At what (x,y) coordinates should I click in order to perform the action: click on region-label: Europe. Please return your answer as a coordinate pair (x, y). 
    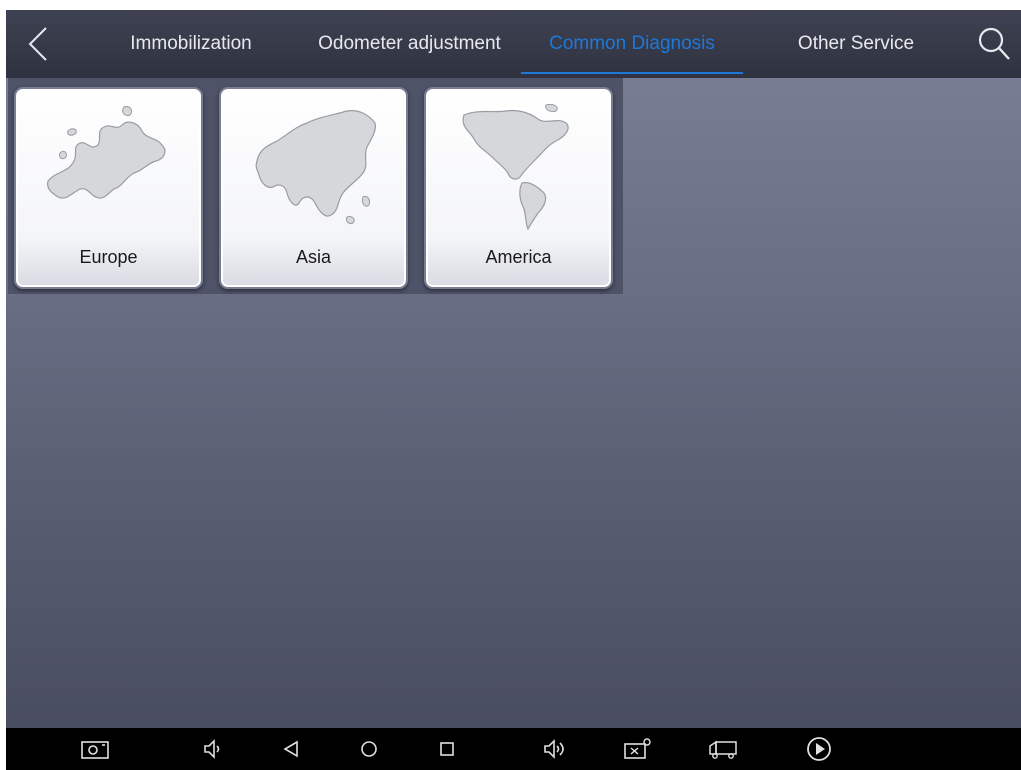
    Looking at the image, I should click on (108, 257).